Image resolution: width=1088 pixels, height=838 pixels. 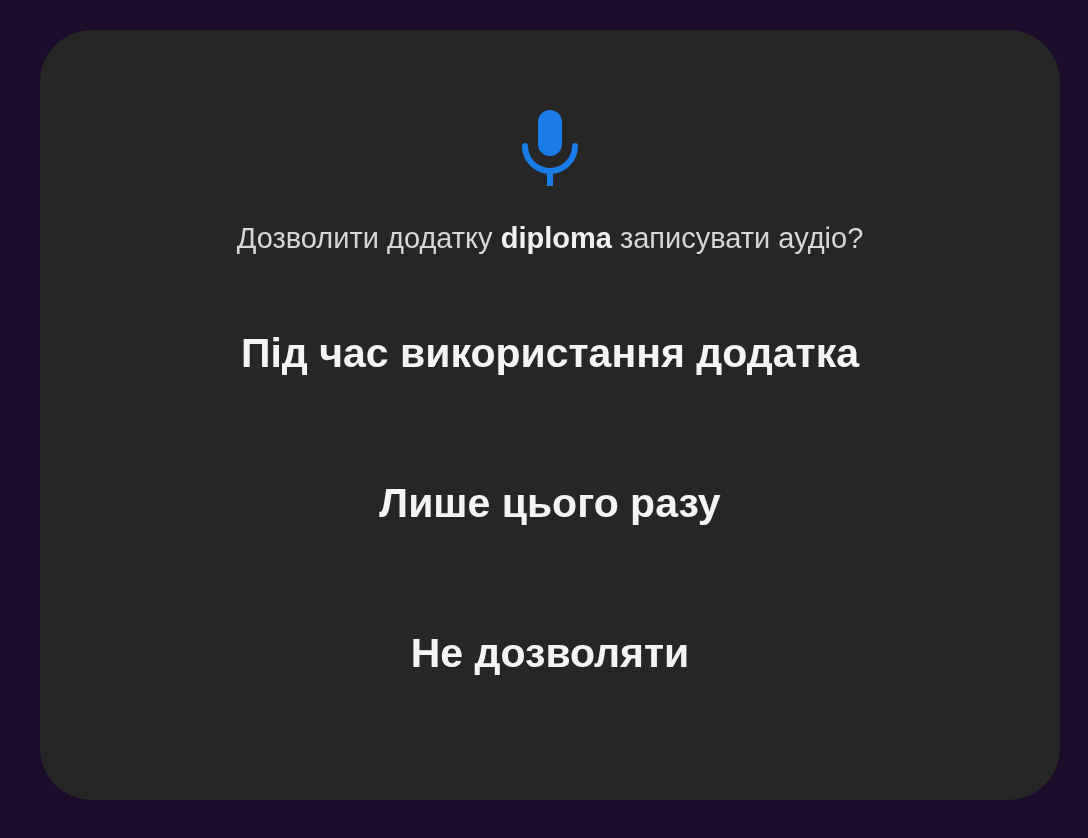 I want to click on microphone-icon, so click(x=550, y=148).